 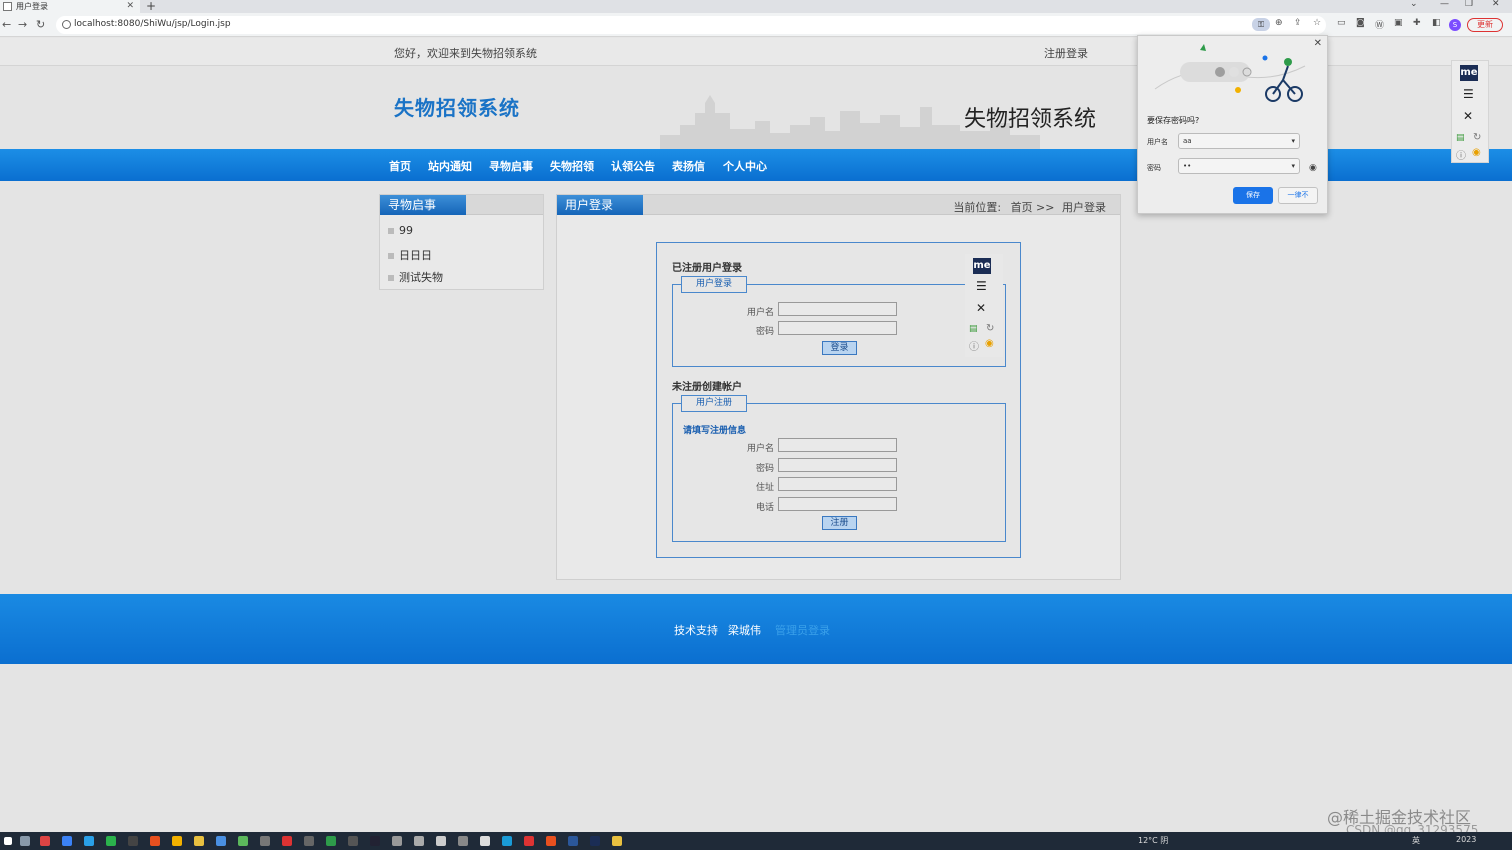 I want to click on nav-home: 首页, so click(x=400, y=166).